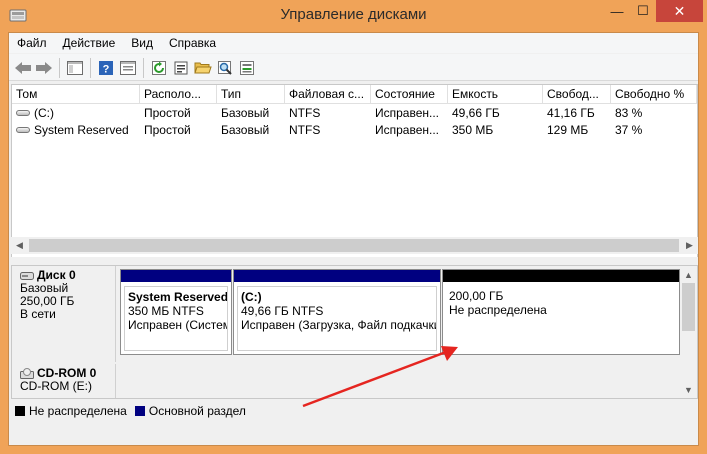  What do you see at coordinates (688, 389) in the screenshot?
I see `scroll-down-arrow-icon: ▼` at bounding box center [688, 389].